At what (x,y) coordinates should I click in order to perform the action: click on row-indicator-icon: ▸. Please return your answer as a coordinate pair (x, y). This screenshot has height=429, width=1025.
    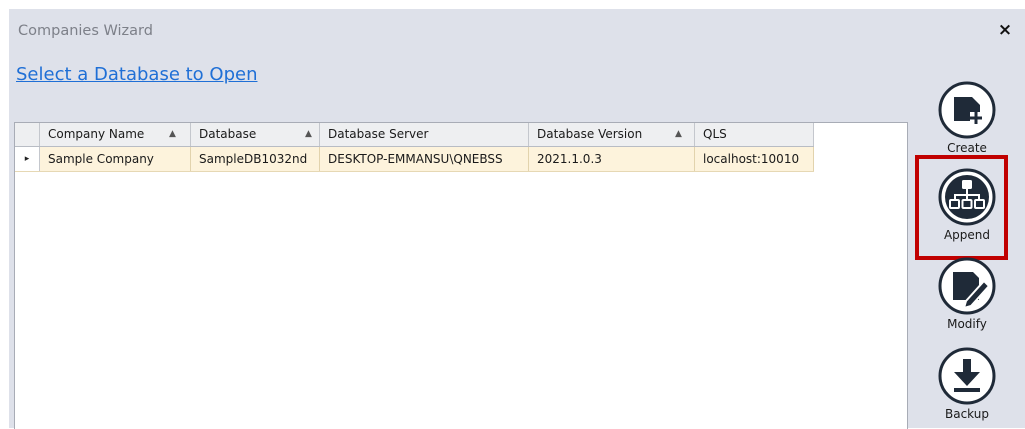
    Looking at the image, I should click on (27, 159).